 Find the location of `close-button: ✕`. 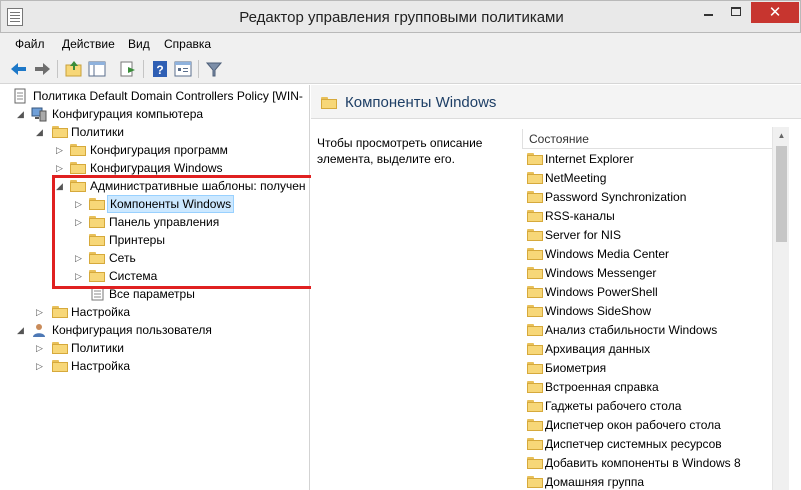

close-button: ✕ is located at coordinates (775, 12).